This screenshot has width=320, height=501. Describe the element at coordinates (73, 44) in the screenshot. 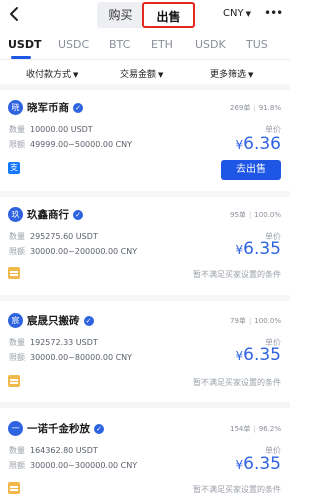

I see `tab-usdc: USDC` at that location.